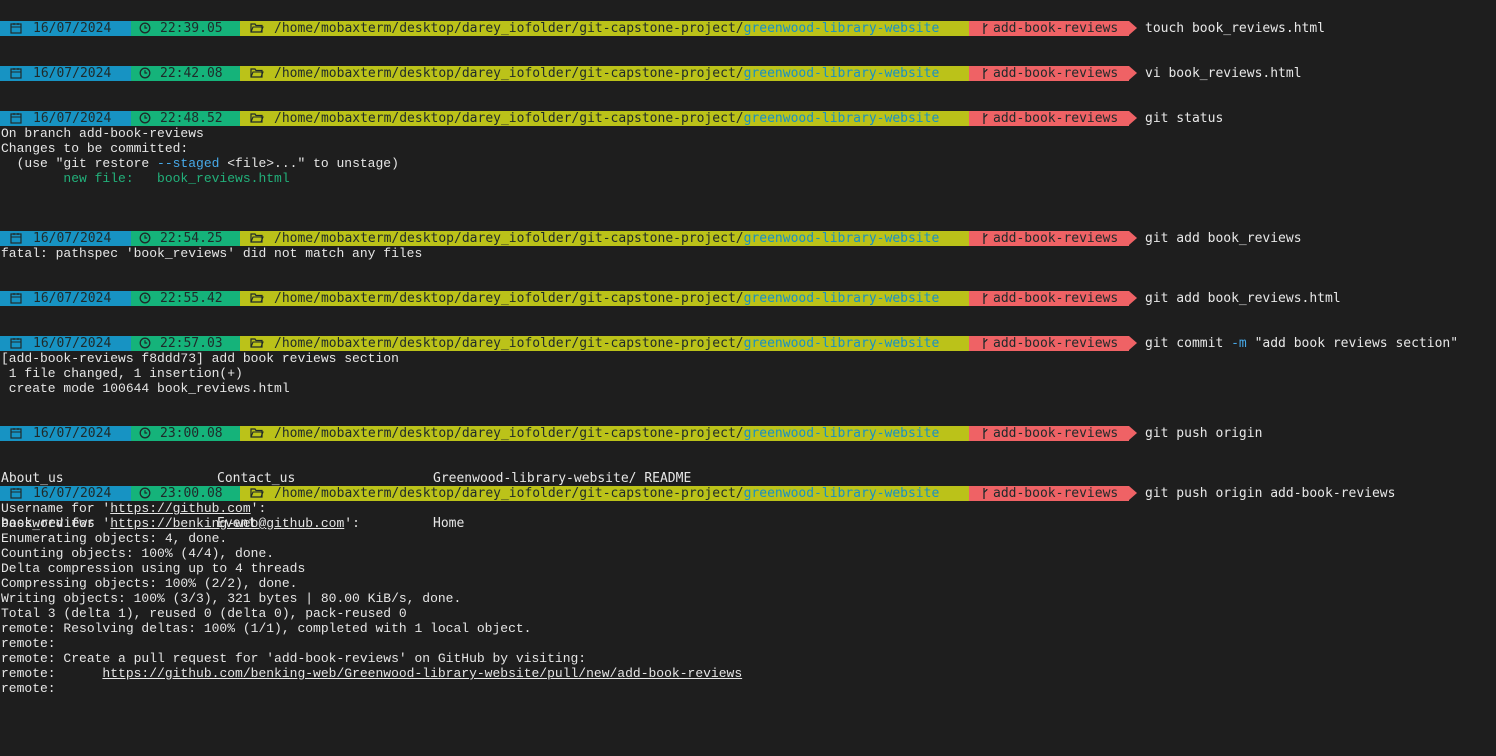 Image resolution: width=1496 pixels, height=756 pixels. I want to click on user-github-link: https://benking-web@github.com, so click(227, 523).